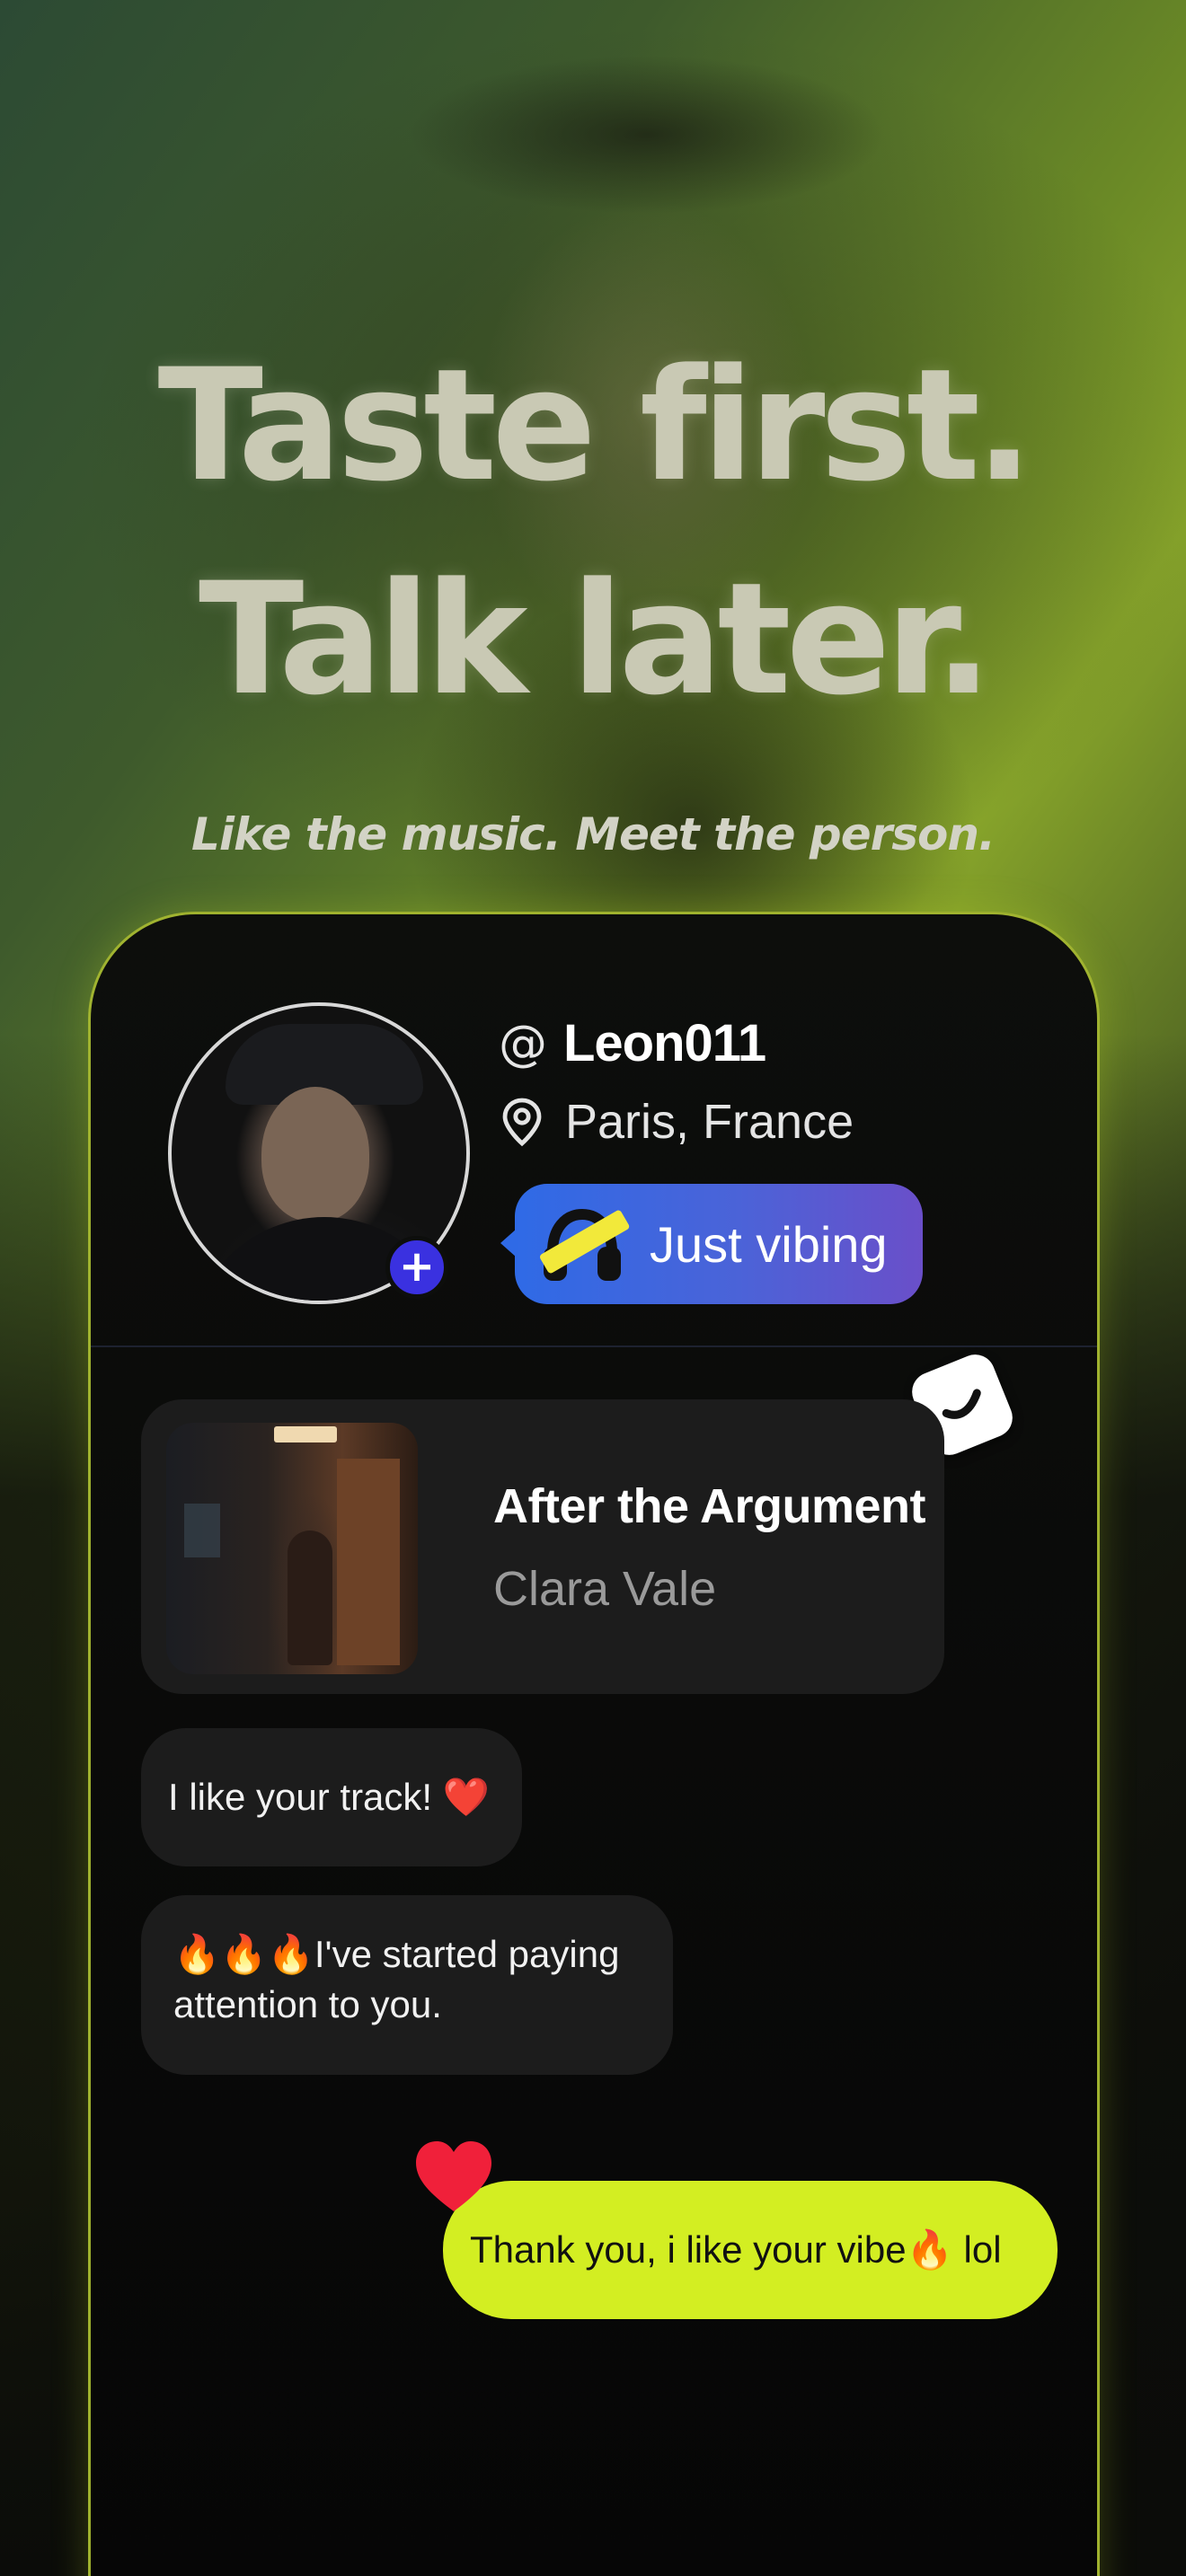 This screenshot has width=1186, height=2576. Describe the element at coordinates (594, 1346) in the screenshot. I see `divider` at that location.